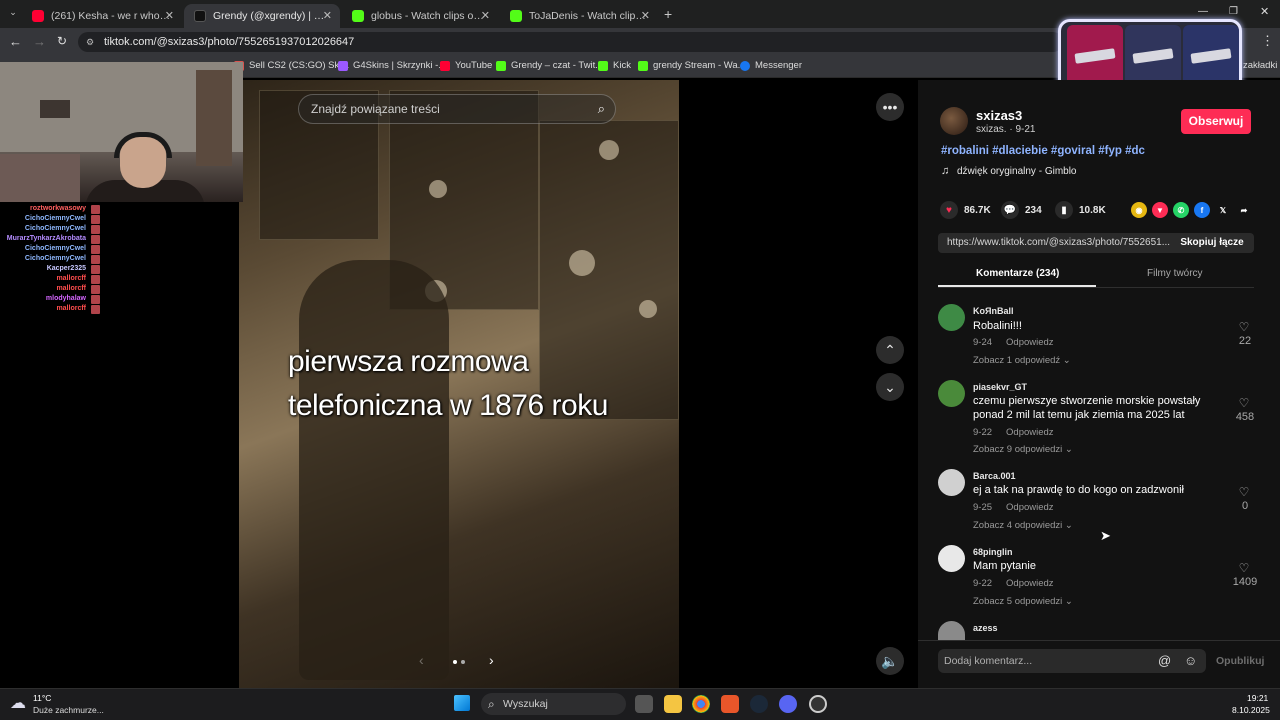 This screenshot has width=1280, height=720. Describe the element at coordinates (644, 704) in the screenshot. I see `task-view-icon` at that location.